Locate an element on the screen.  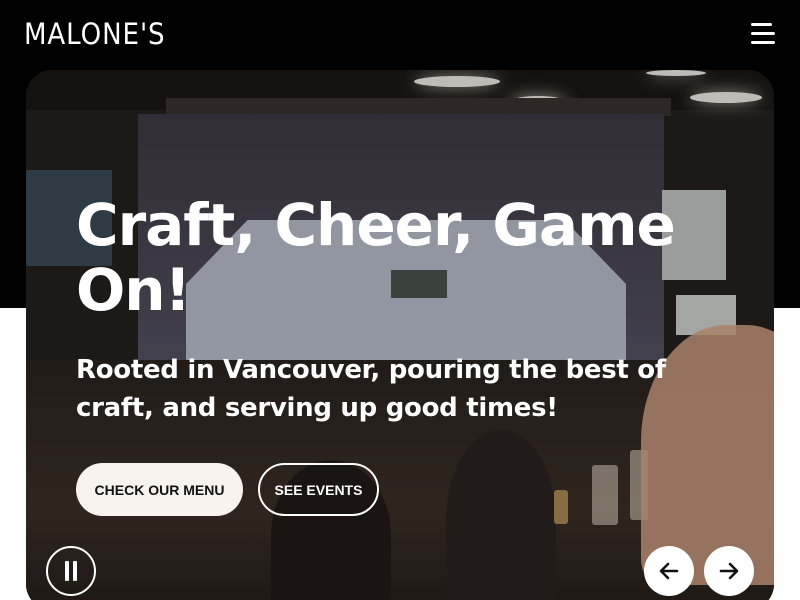
next-slide-button is located at coordinates (729, 571).